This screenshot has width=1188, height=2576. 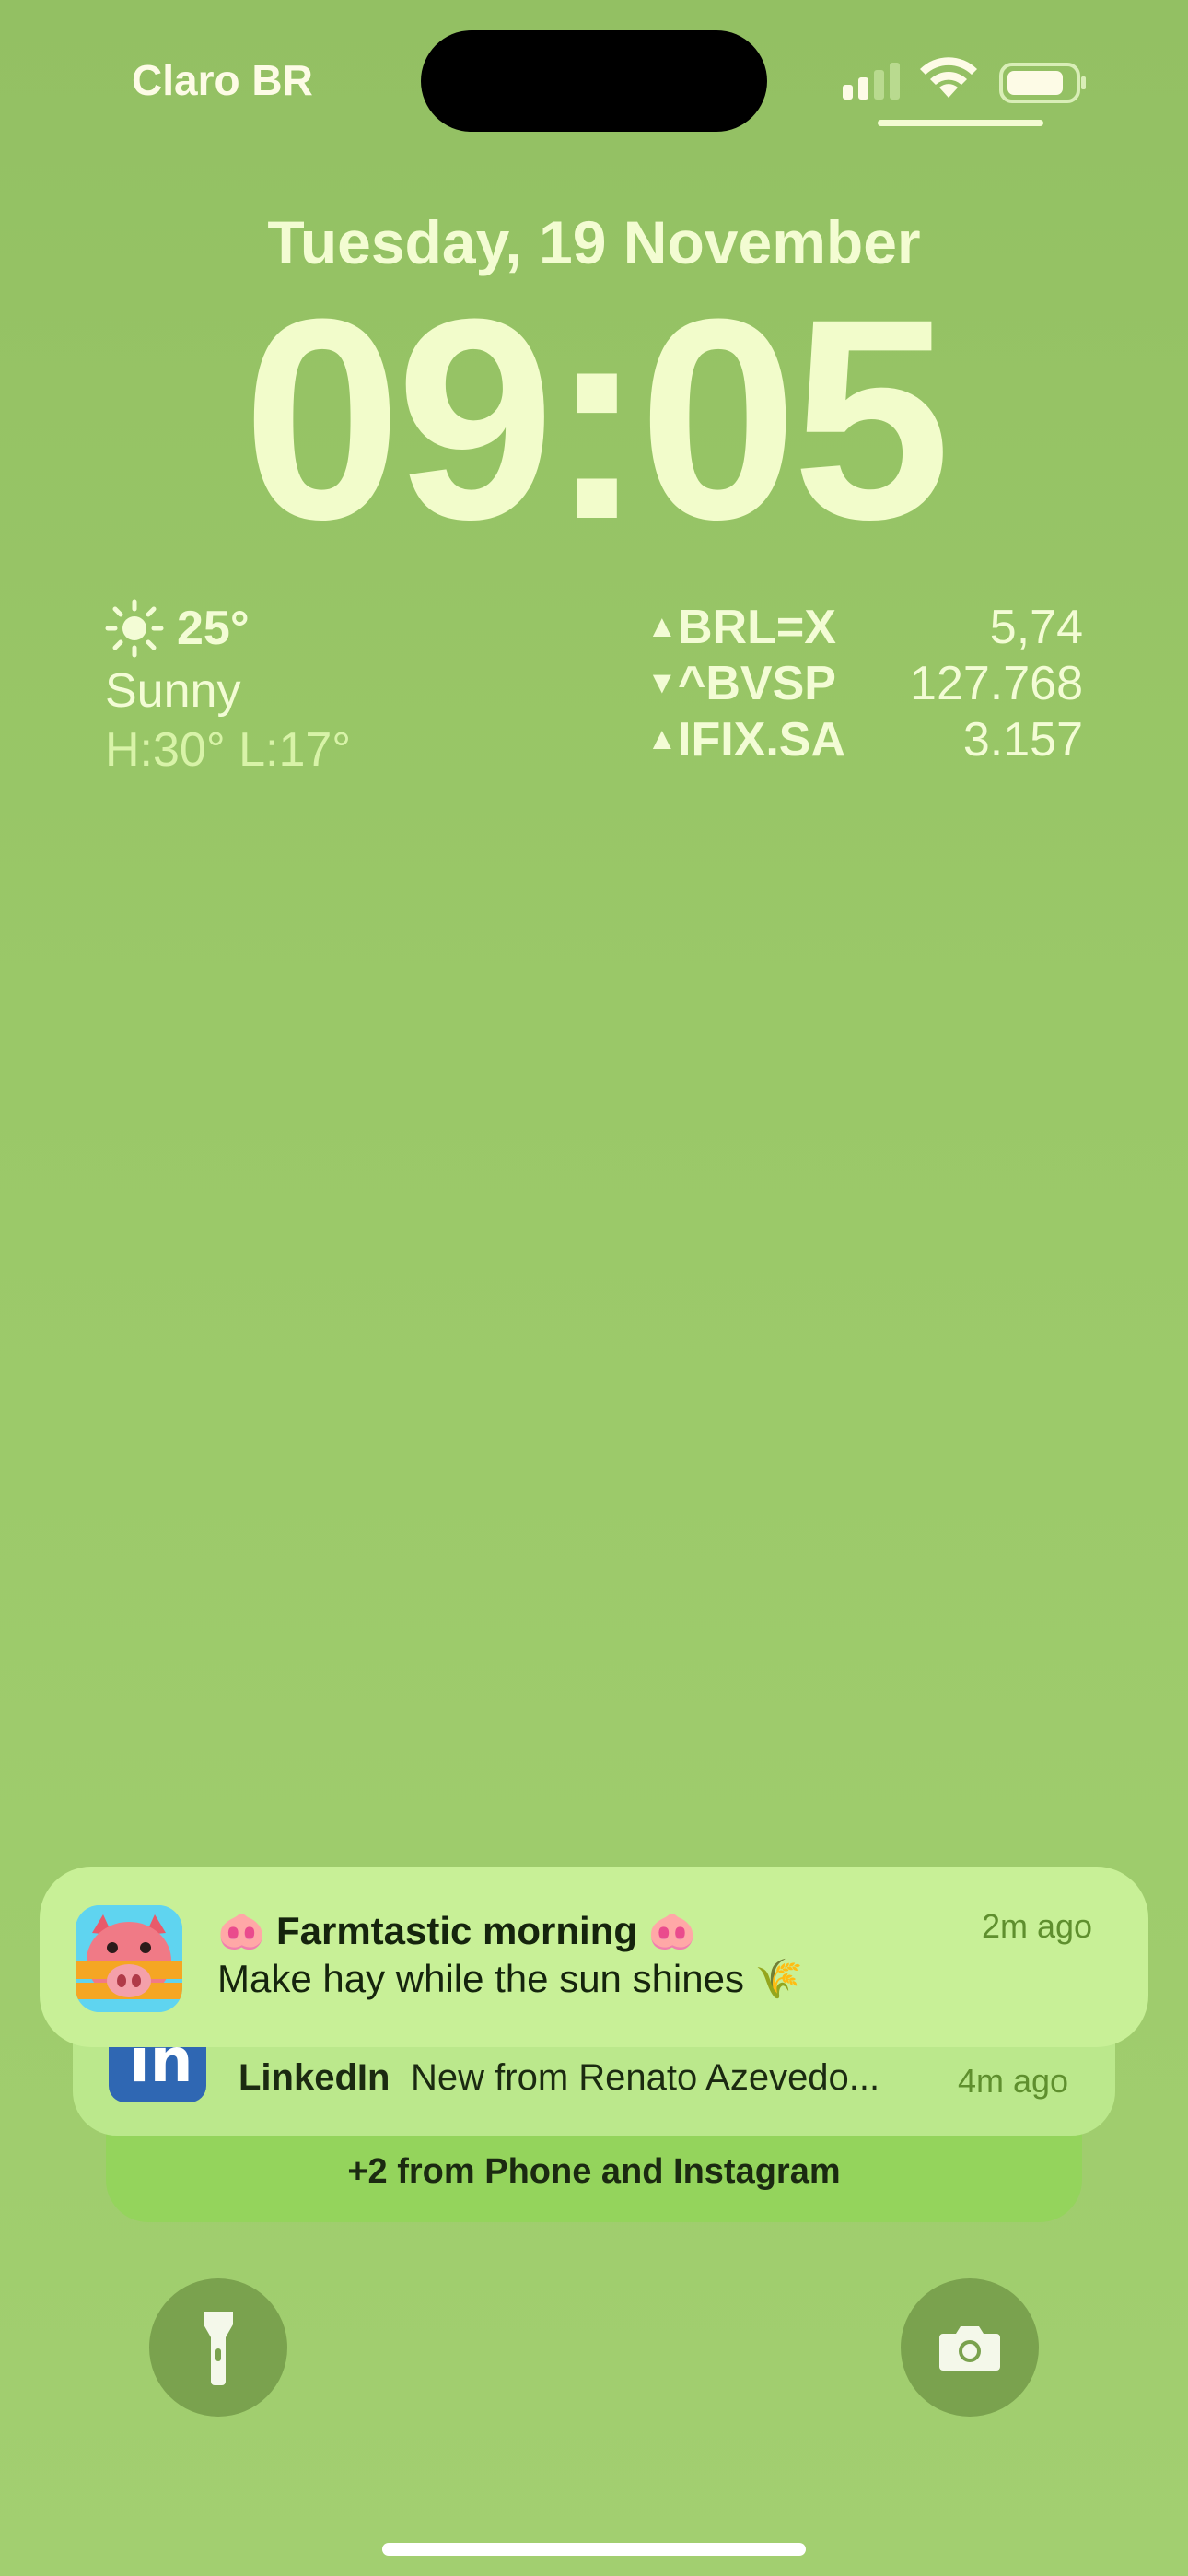 I want to click on battery-icon, so click(x=1042, y=83).